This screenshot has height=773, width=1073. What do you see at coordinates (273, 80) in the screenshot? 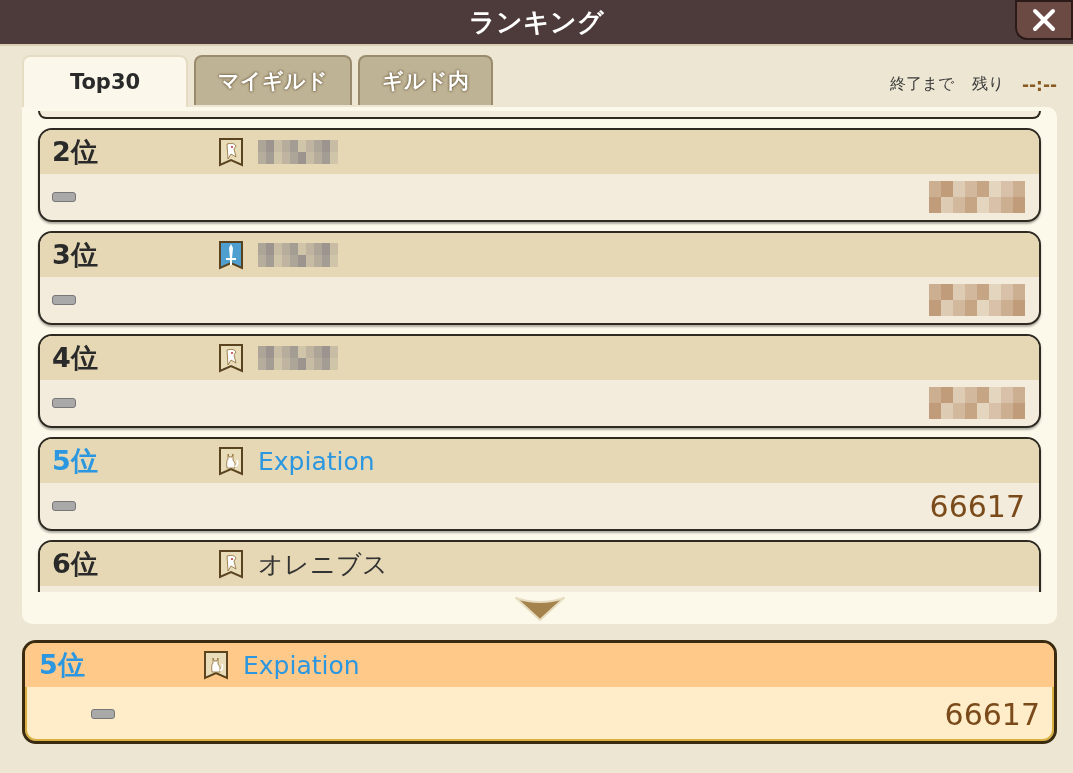
I see `tab: マイギルド` at bounding box center [273, 80].